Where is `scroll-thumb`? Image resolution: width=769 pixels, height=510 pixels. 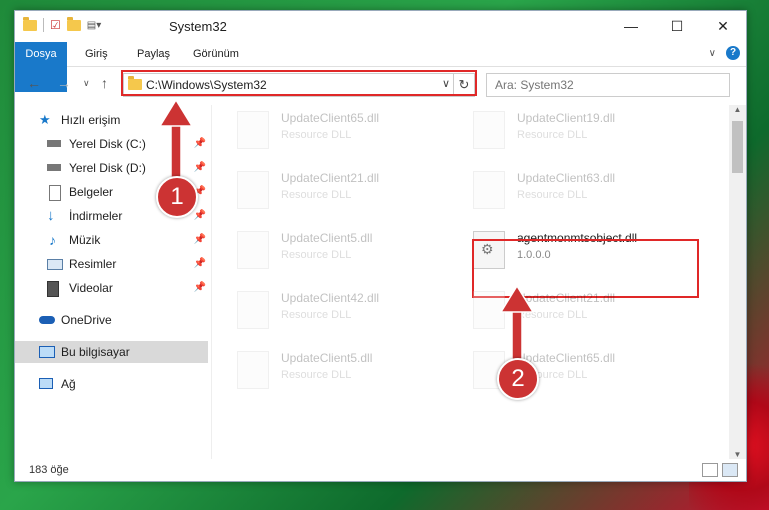
scroll-thumb is located at coordinates (737, 147).